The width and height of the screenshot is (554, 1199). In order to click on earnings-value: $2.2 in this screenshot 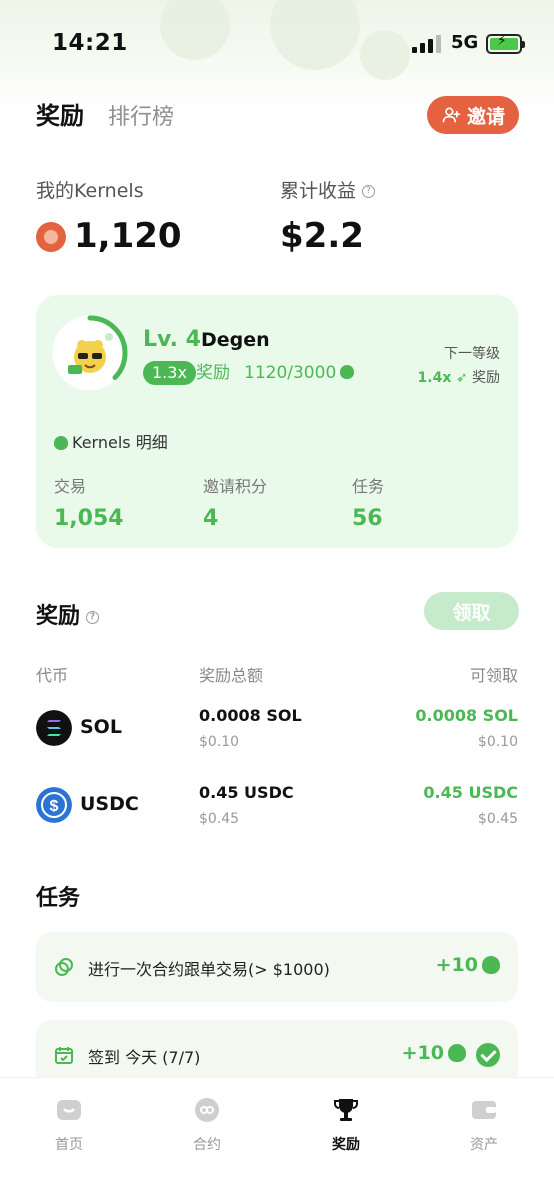, I will do `click(322, 236)`.